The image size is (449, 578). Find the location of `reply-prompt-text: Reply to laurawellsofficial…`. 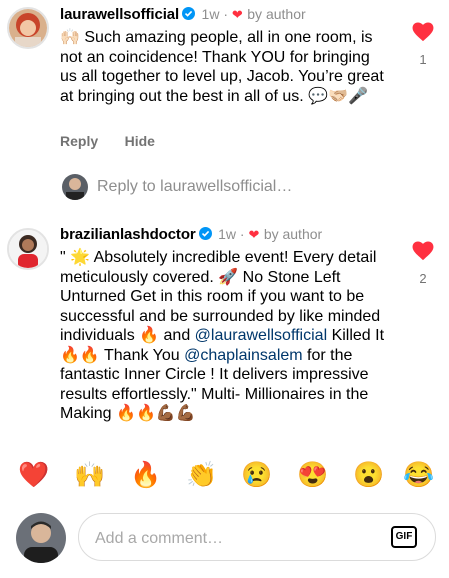

reply-prompt-text: Reply to laurawellsofficial… is located at coordinates (194, 187).